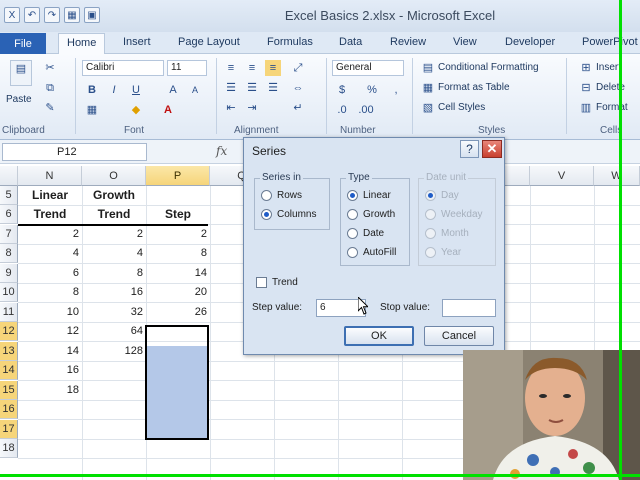 The height and width of the screenshot is (480, 640). I want to click on row-header: 15, so click(9, 390).